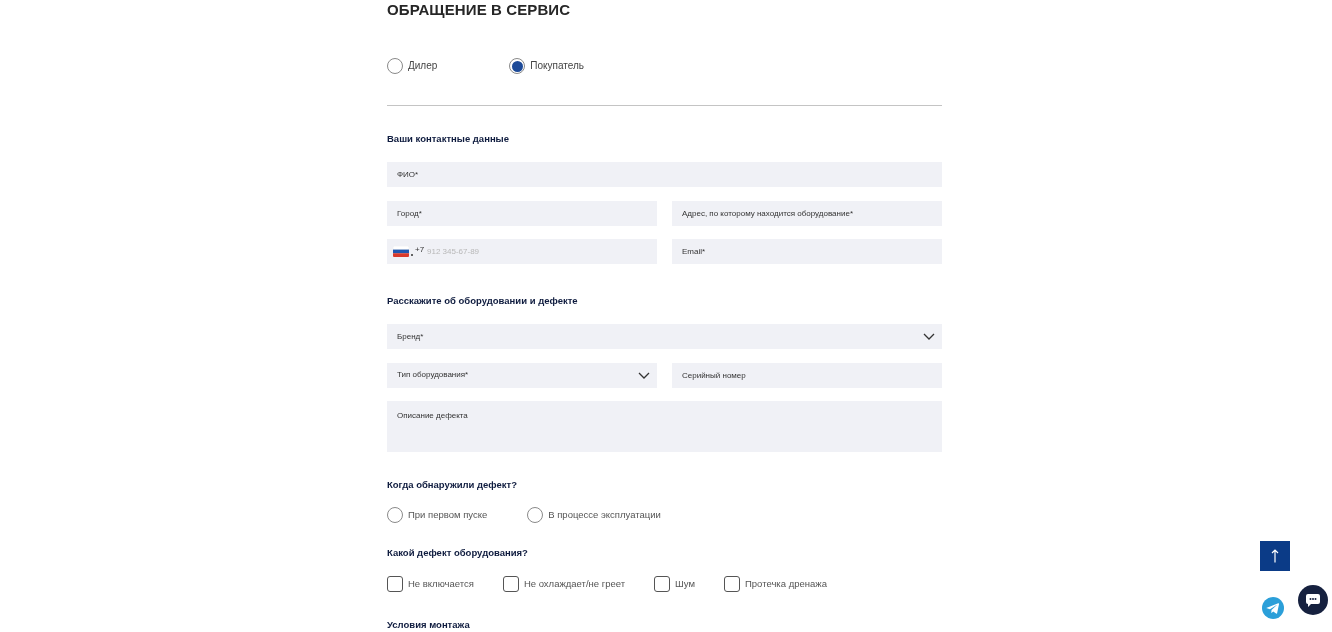  I want to click on section-heading: Условия монтажа, so click(428, 625).